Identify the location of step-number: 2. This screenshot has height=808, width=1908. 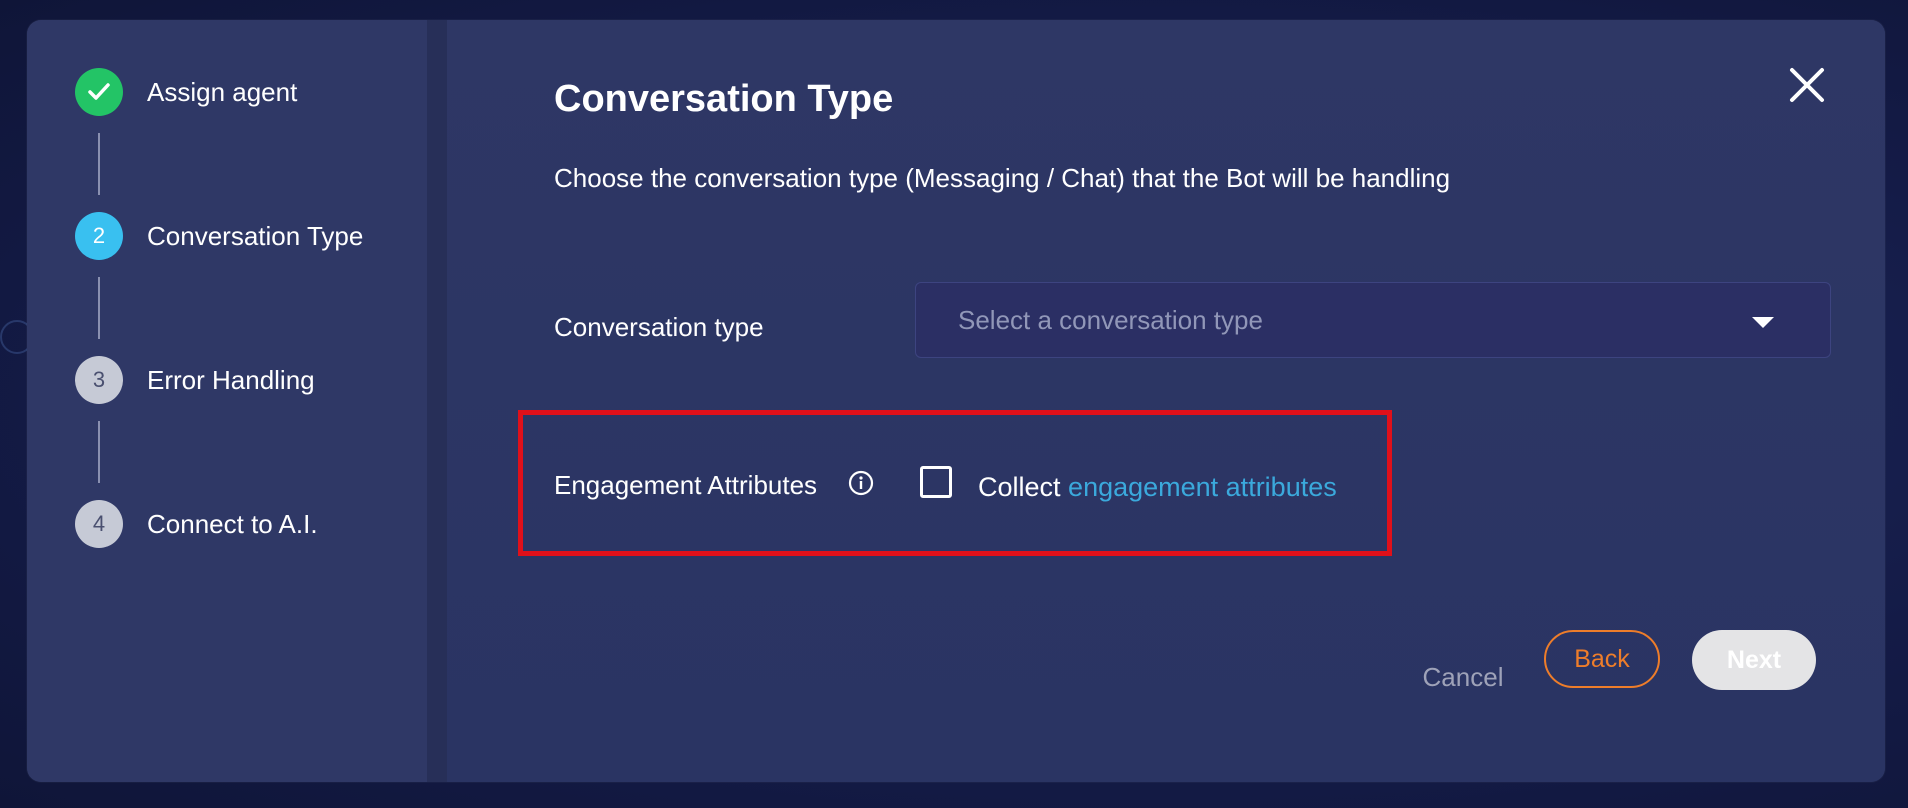
(99, 236).